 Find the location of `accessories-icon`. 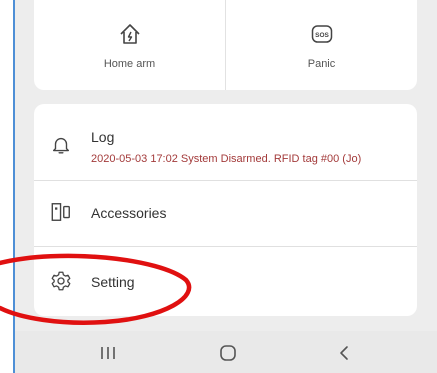

accessories-icon is located at coordinates (60, 212).